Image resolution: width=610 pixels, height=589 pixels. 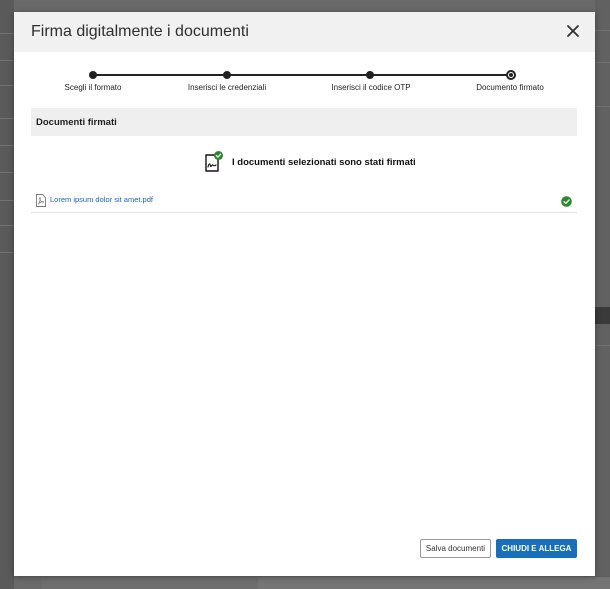 I want to click on background-right-panel, so click(x=602, y=294).